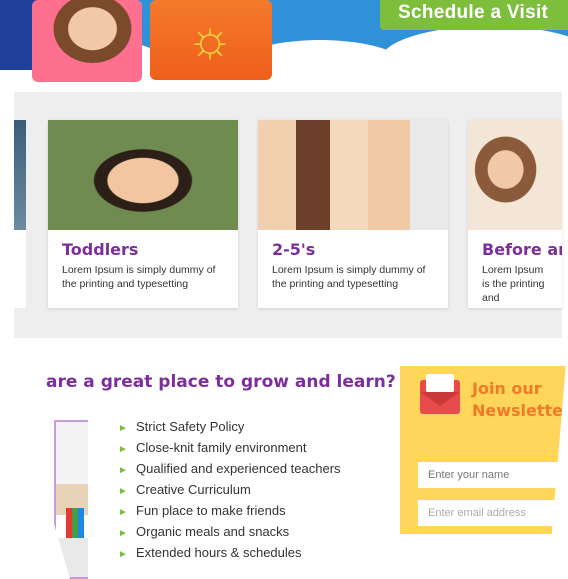 The image size is (568, 579). I want to click on perspective-edge-left, so click(35, 458).